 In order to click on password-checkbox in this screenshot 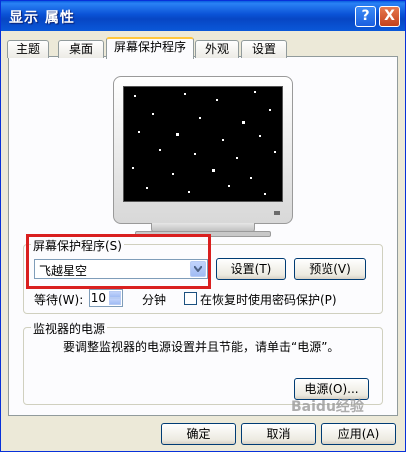, I will do `click(190, 298)`.